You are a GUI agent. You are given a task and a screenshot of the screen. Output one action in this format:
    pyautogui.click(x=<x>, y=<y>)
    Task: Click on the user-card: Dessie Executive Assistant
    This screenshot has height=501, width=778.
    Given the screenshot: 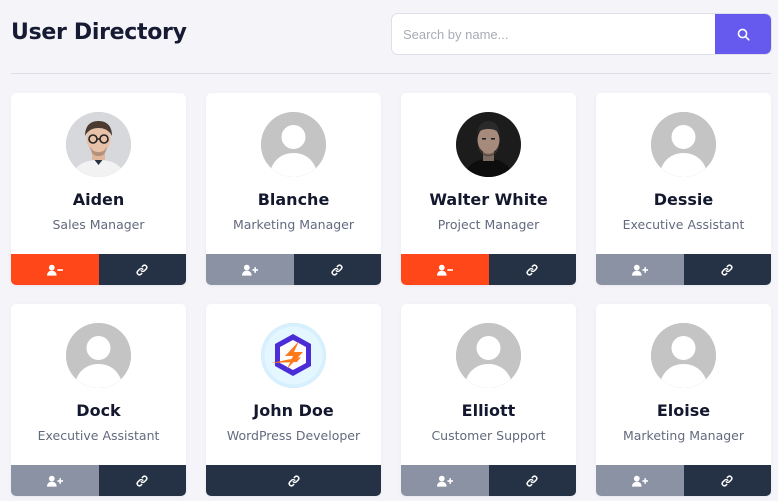 What is the action you would take?
    pyautogui.click(x=683, y=189)
    